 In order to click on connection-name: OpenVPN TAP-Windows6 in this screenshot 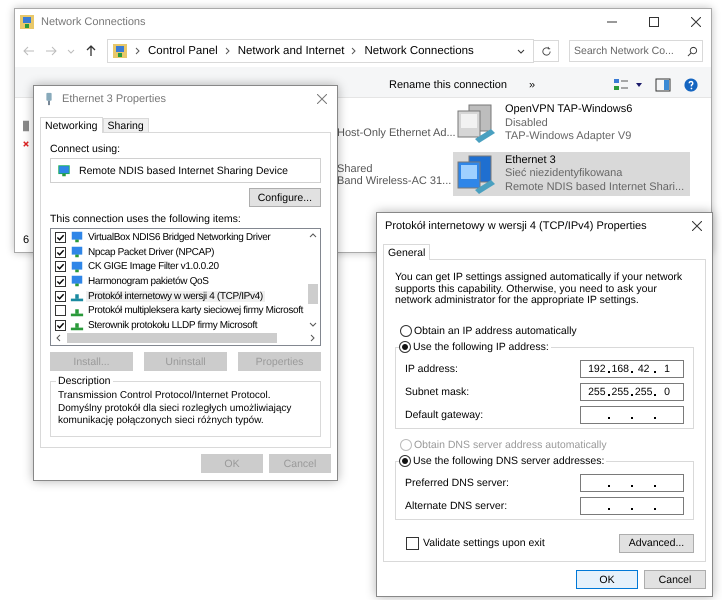, I will do `click(568, 109)`.